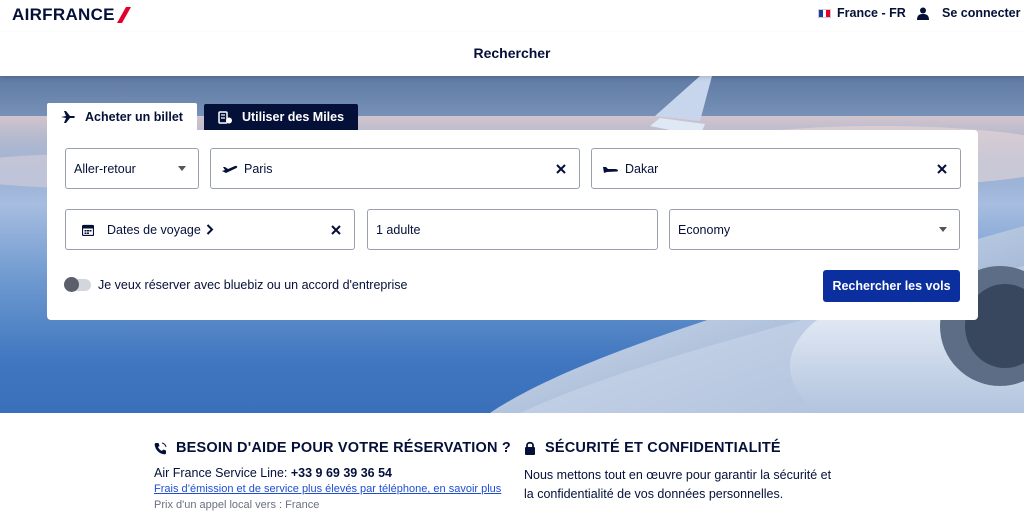  Describe the element at coordinates (891, 286) in the screenshot. I see `search-flights-button: Rechercher les vols` at that location.